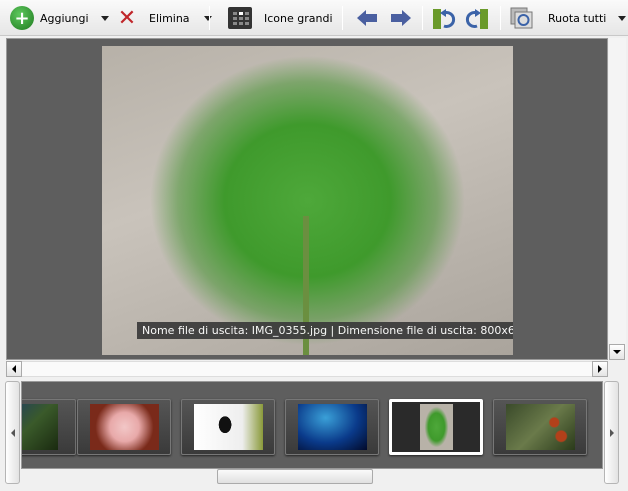 The image size is (628, 491). Describe the element at coordinates (298, 18) in the screenshot. I see `large-icons-label: Icone grandi` at that location.